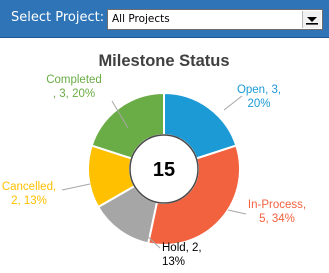  Describe the element at coordinates (164, 170) in the screenshot. I see `total-count: 15` at that location.